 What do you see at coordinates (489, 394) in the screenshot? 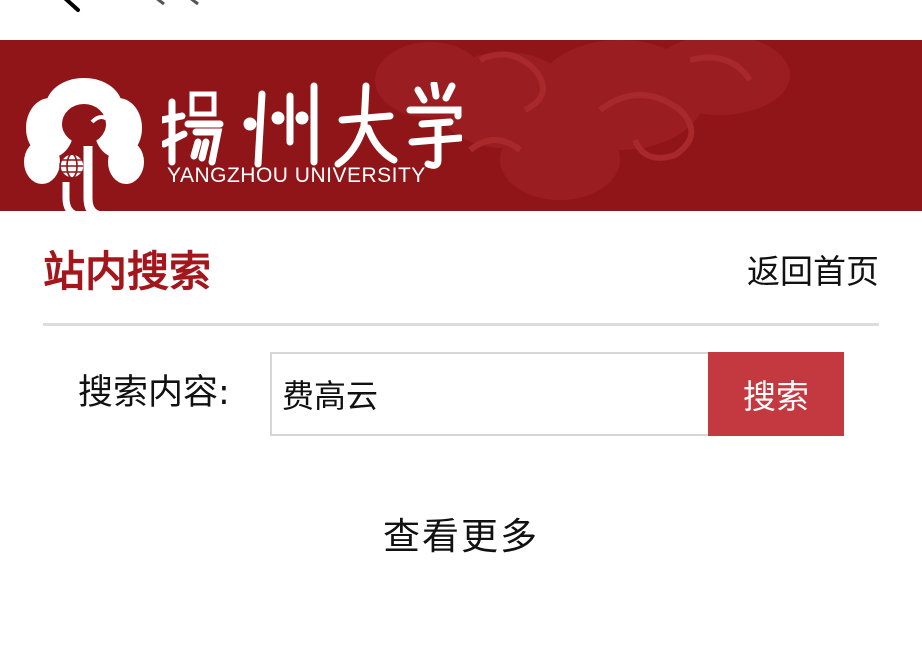
I see `search-input` at bounding box center [489, 394].